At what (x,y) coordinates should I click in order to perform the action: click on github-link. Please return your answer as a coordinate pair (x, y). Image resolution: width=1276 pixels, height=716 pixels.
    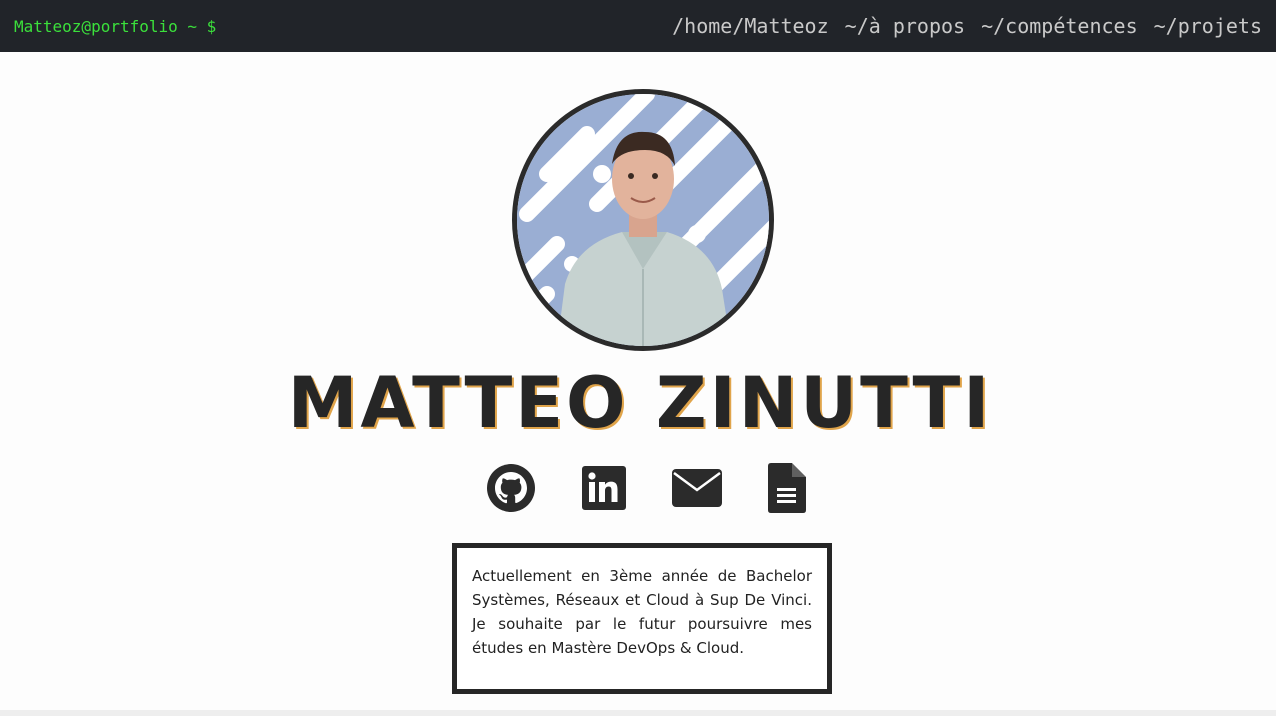
    Looking at the image, I should click on (511, 490).